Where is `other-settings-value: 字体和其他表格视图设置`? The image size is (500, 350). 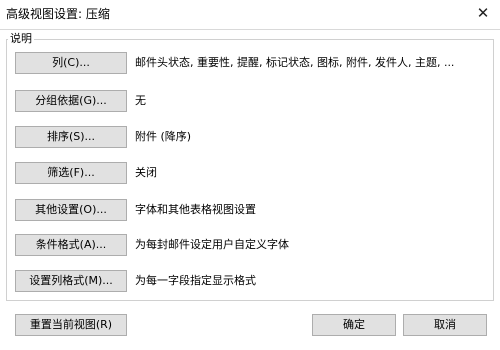
other-settings-value: 字体和其他表格视图设置 is located at coordinates (195, 209).